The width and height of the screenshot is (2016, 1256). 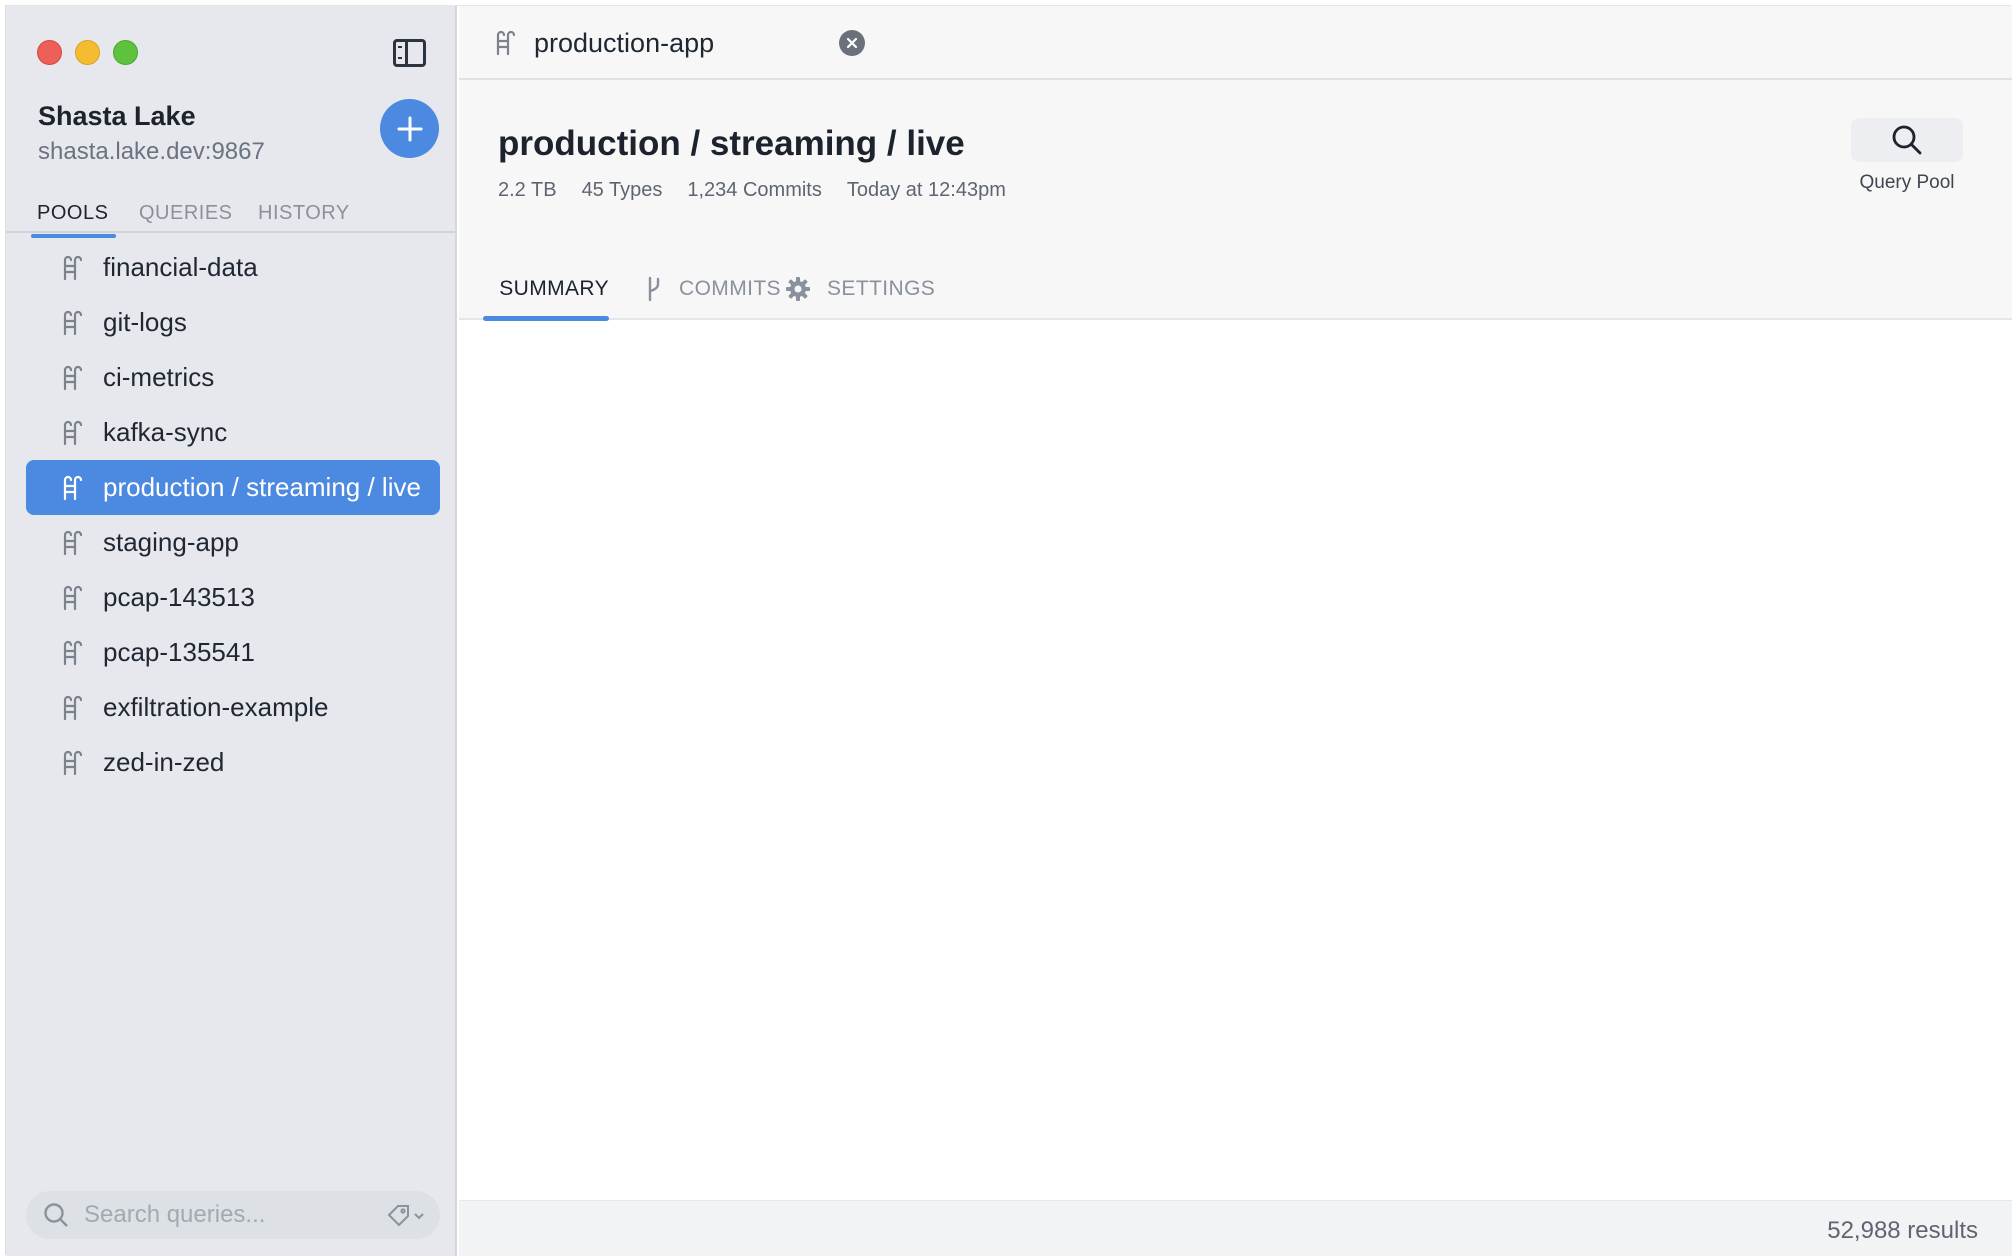 I want to click on pool-list-item: staging-app, so click(x=233, y=542).